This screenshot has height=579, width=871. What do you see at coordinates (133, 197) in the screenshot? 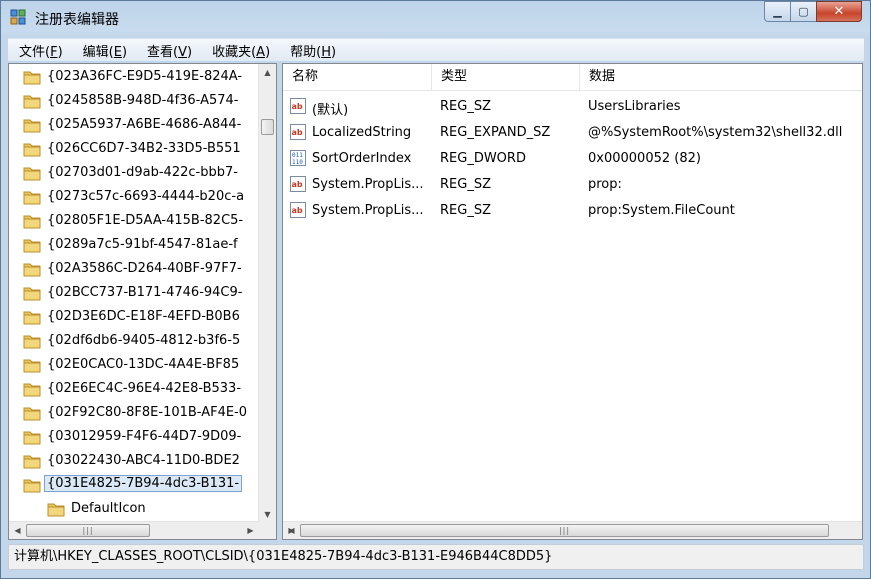
I see `tree-item: {0273c57c-6693-4444-b20c-a` at bounding box center [133, 197].